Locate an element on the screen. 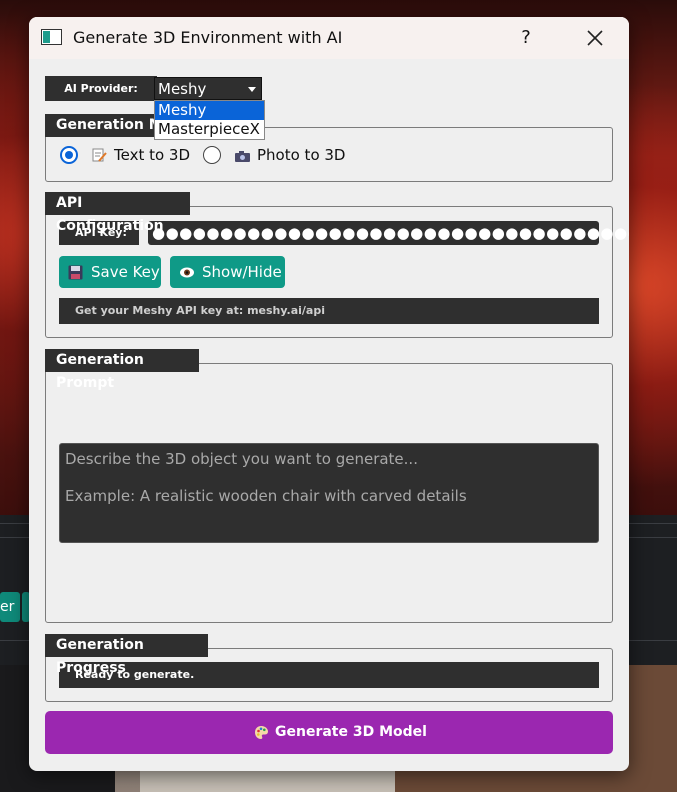 The height and width of the screenshot is (792, 677). text-to-3d-radio is located at coordinates (69, 155).